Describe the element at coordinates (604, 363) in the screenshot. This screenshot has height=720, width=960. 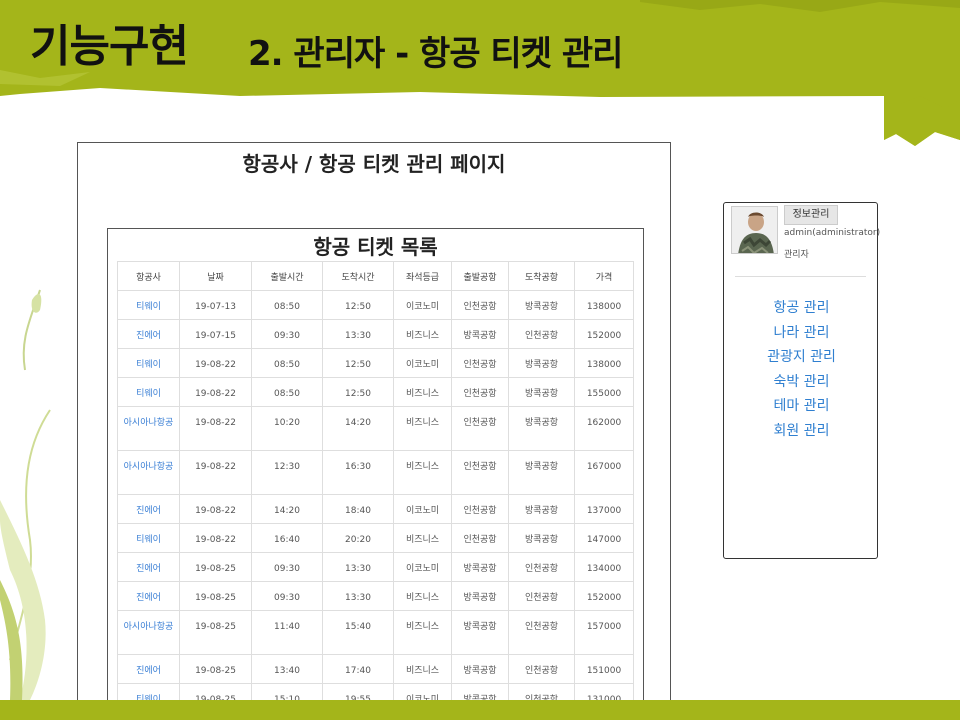
I see `cell-price: 138000` at that location.